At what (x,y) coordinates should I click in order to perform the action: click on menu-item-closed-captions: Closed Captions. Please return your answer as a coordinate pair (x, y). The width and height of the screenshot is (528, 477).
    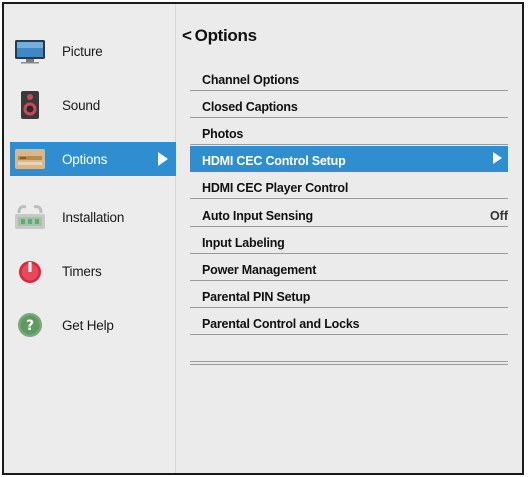
    Looking at the image, I should click on (349, 105).